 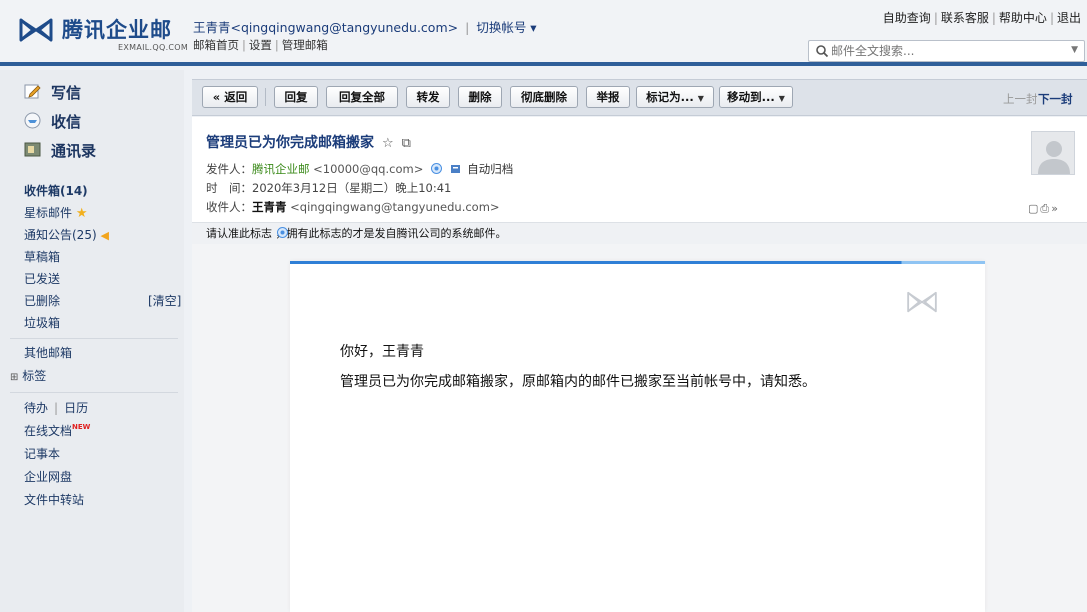 What do you see at coordinates (1054, 157) in the screenshot?
I see `avatar-placeholder-icon` at bounding box center [1054, 157].